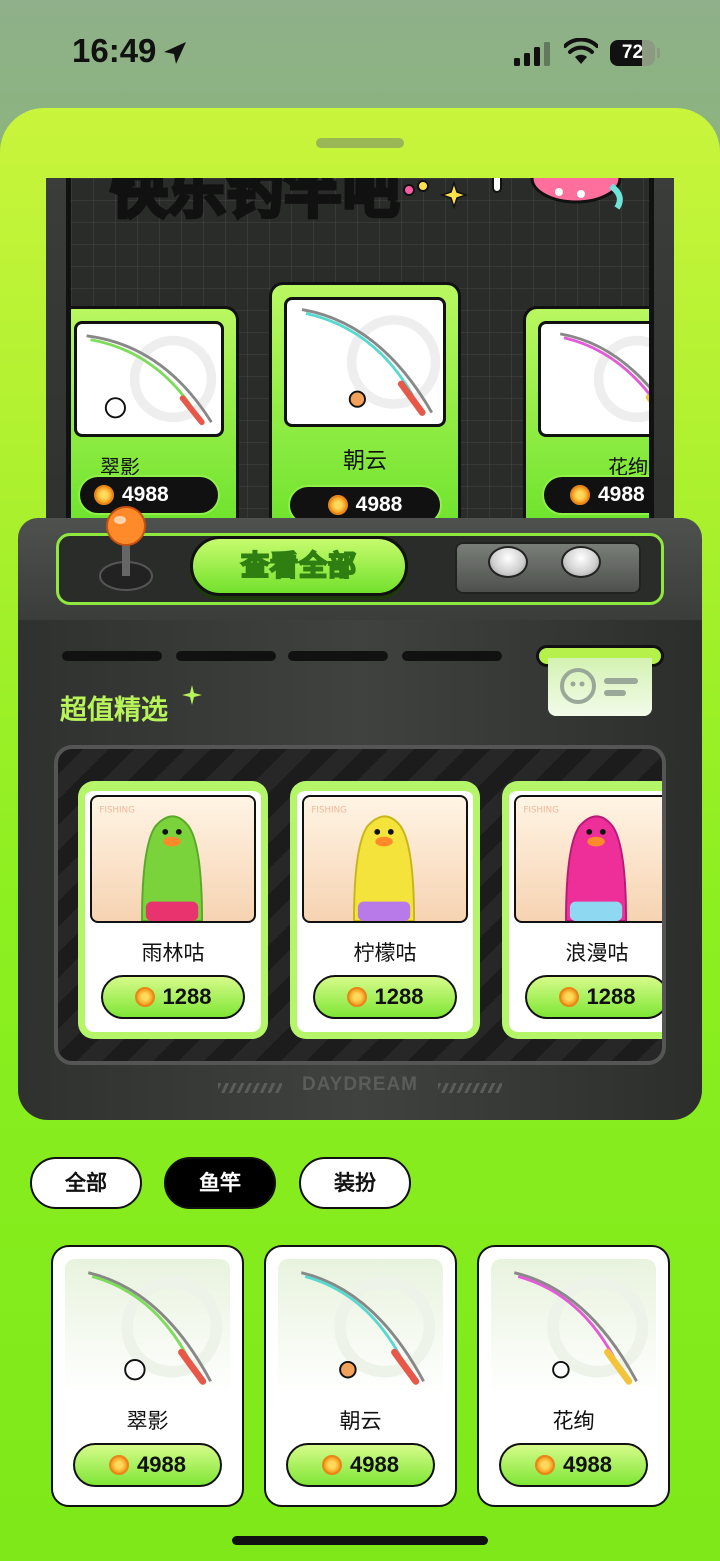 This screenshot has width=720, height=1561. What do you see at coordinates (173, 953) in the screenshot?
I see `featured-item-name: 雨林咕` at bounding box center [173, 953].